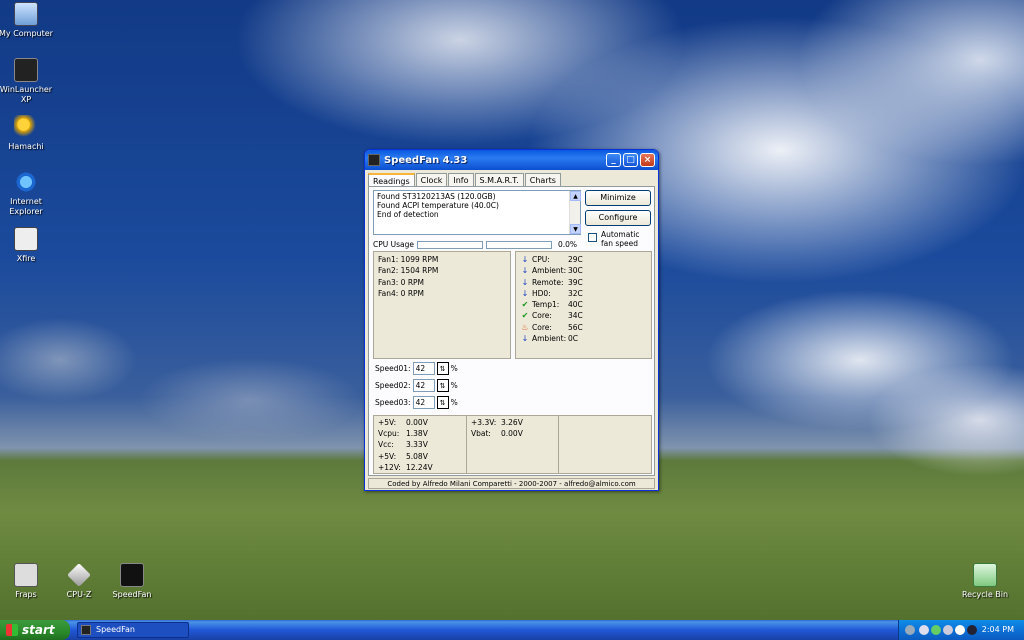 The image size is (1024, 640). Describe the element at coordinates (12, 630) in the screenshot. I see `windows-logo-icon` at that location.